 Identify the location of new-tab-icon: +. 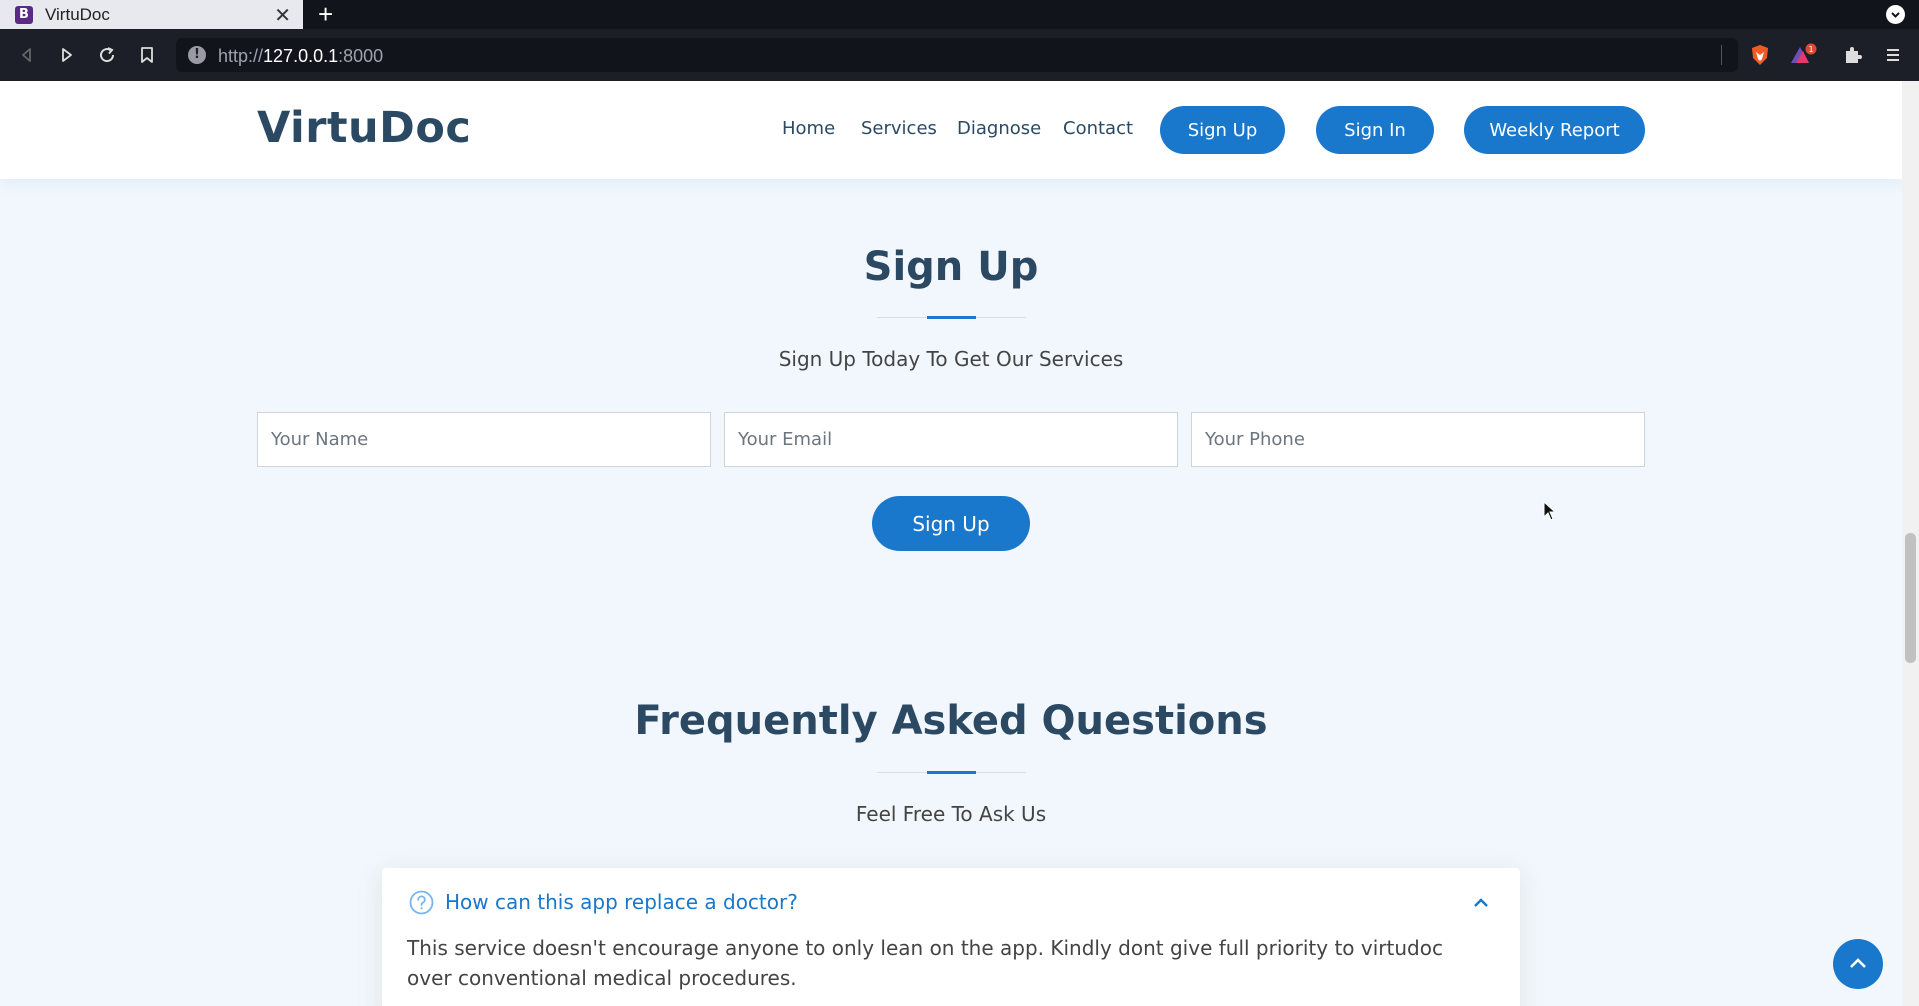
(325, 14).